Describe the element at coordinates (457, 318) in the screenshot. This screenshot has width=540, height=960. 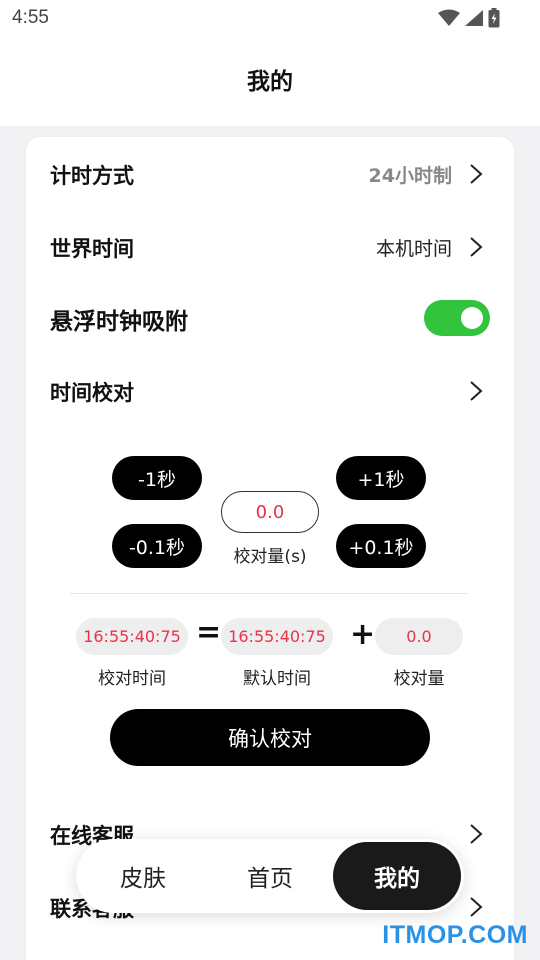
I see `floating-clock-toggle` at that location.